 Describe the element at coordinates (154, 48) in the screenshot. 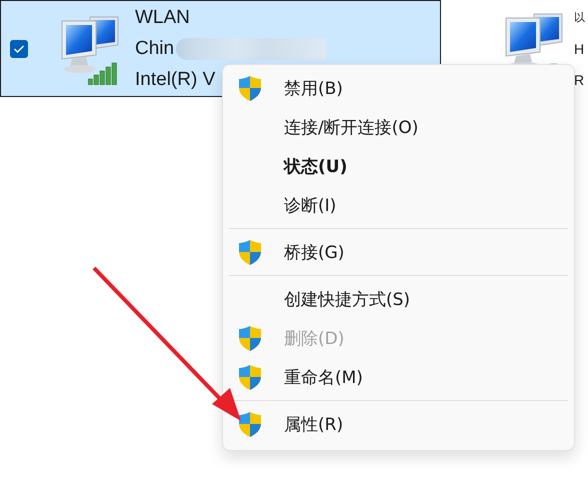

I see `adapter-status: Chin` at that location.